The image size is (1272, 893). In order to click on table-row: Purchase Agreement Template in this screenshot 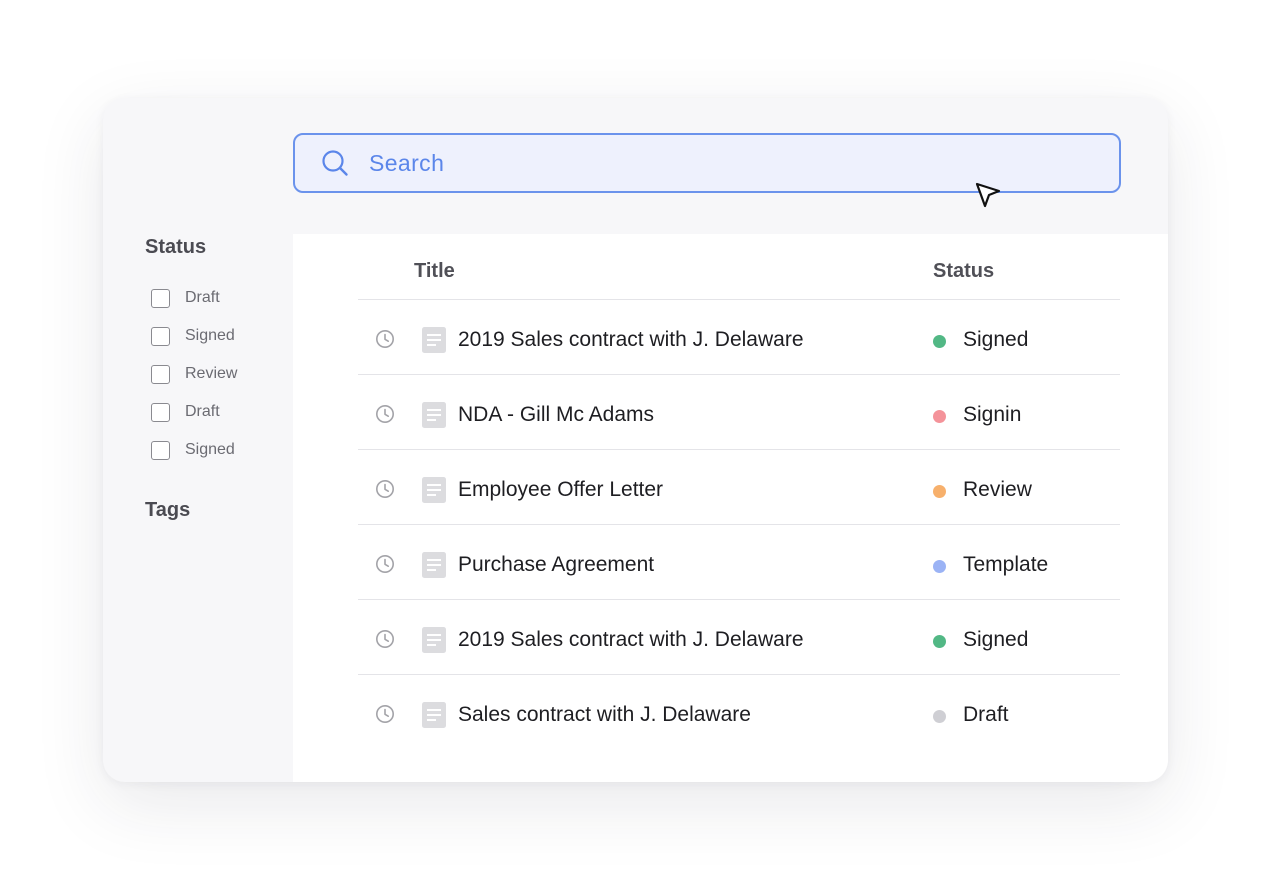, I will do `click(739, 562)`.